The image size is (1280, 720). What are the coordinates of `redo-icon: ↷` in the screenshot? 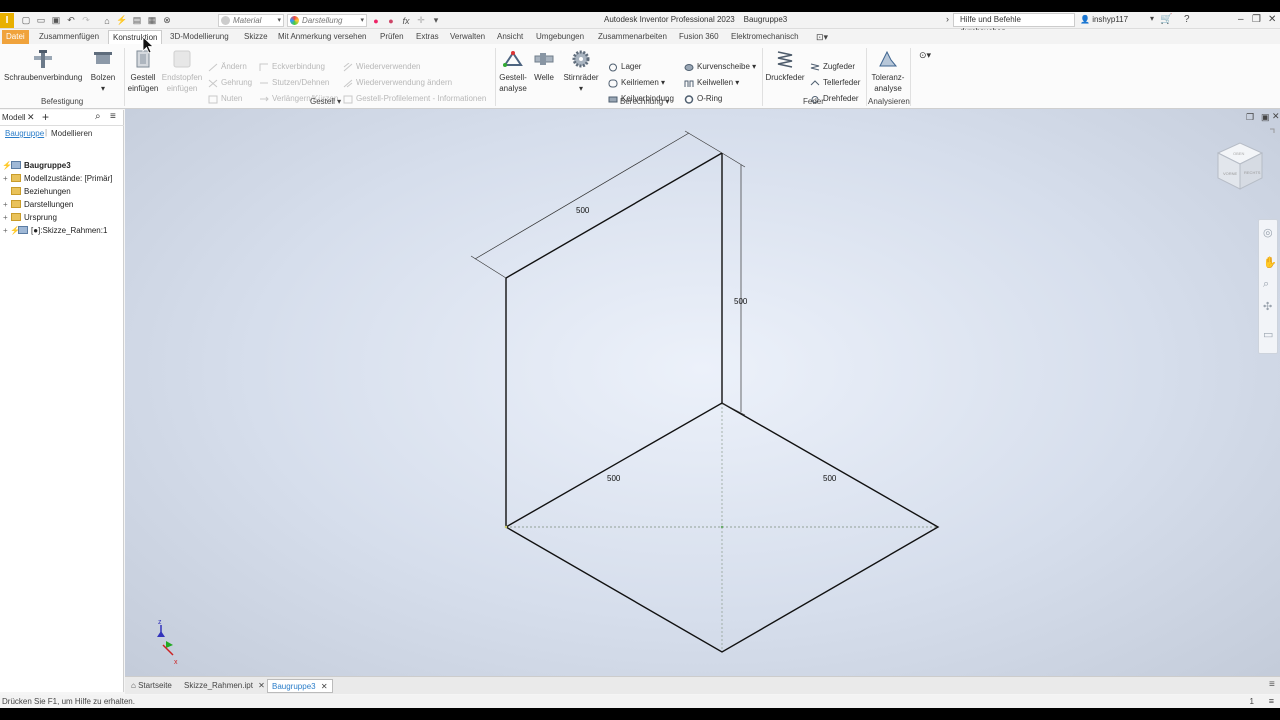 It's located at (86, 21).